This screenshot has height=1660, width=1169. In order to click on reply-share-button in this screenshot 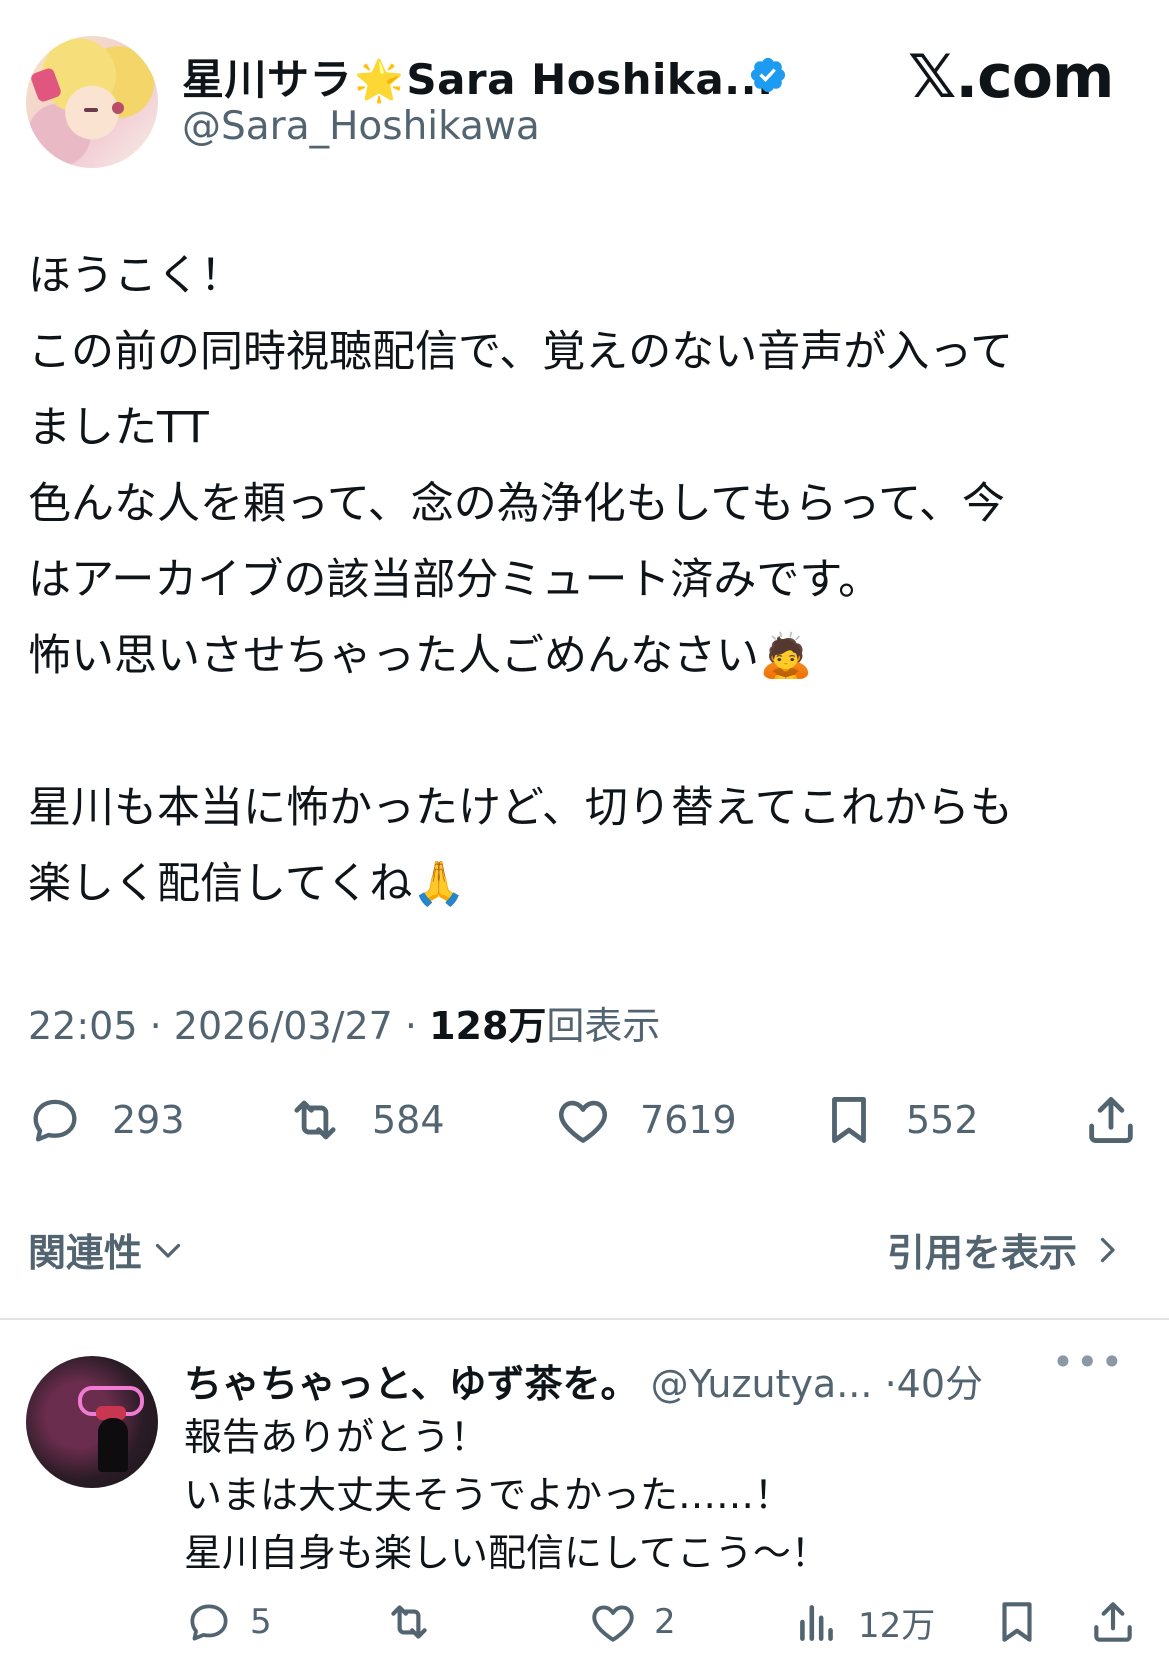, I will do `click(1113, 1622)`.